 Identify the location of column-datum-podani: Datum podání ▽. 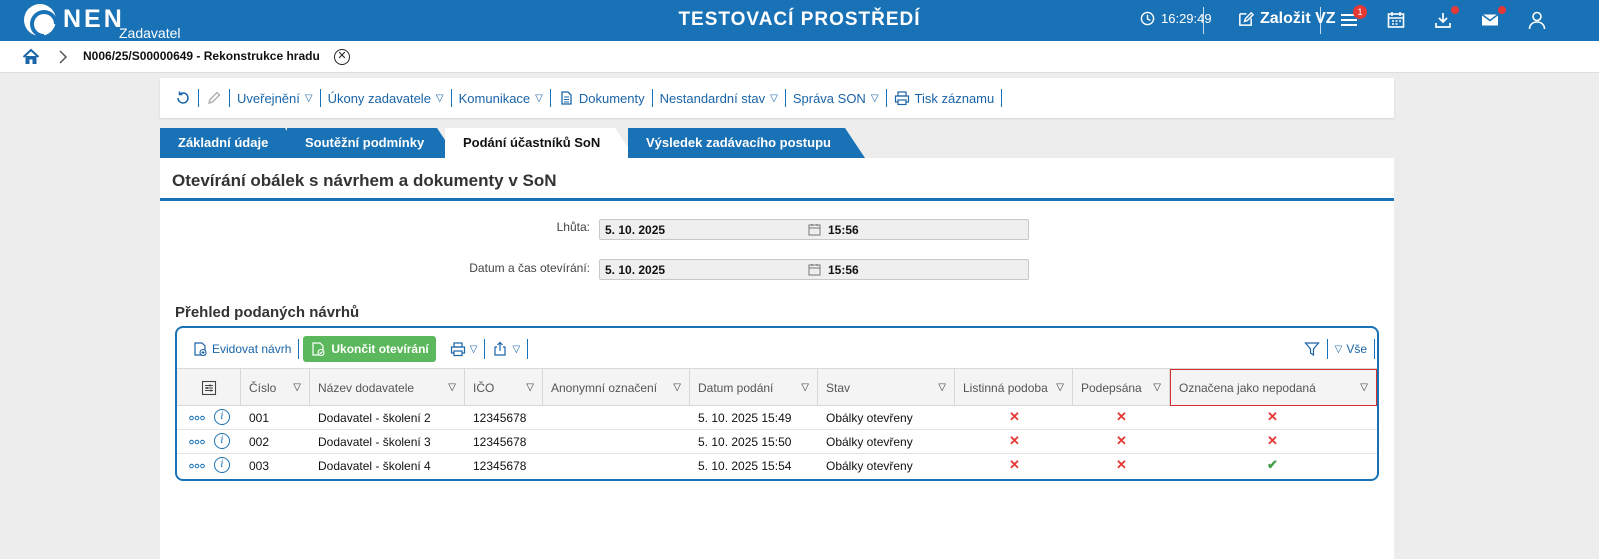
(754, 387).